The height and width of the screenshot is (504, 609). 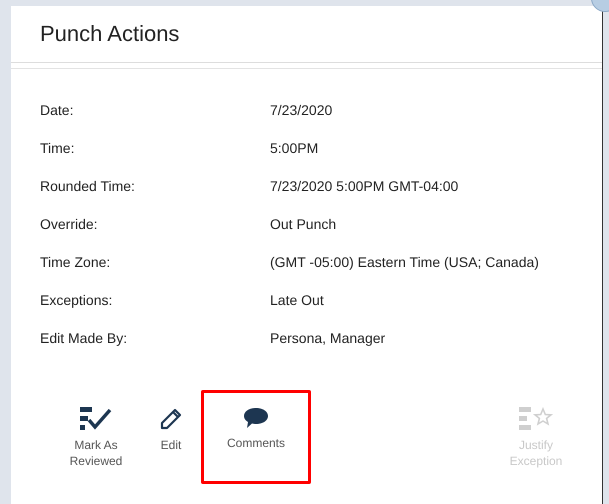 I want to click on speech-bubble-icon, so click(x=256, y=418).